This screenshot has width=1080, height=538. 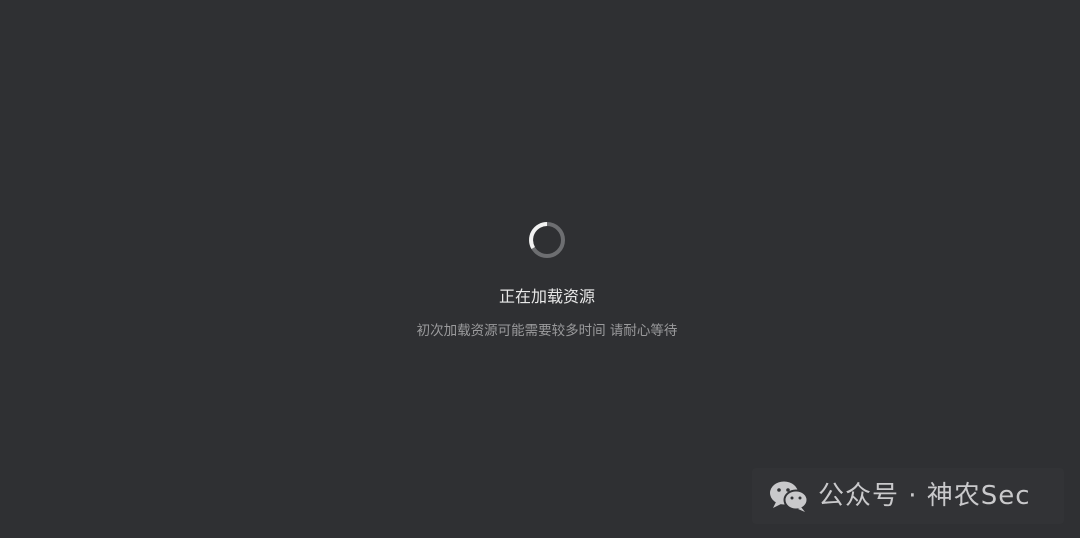 I want to click on wechat-icon, so click(x=789, y=496).